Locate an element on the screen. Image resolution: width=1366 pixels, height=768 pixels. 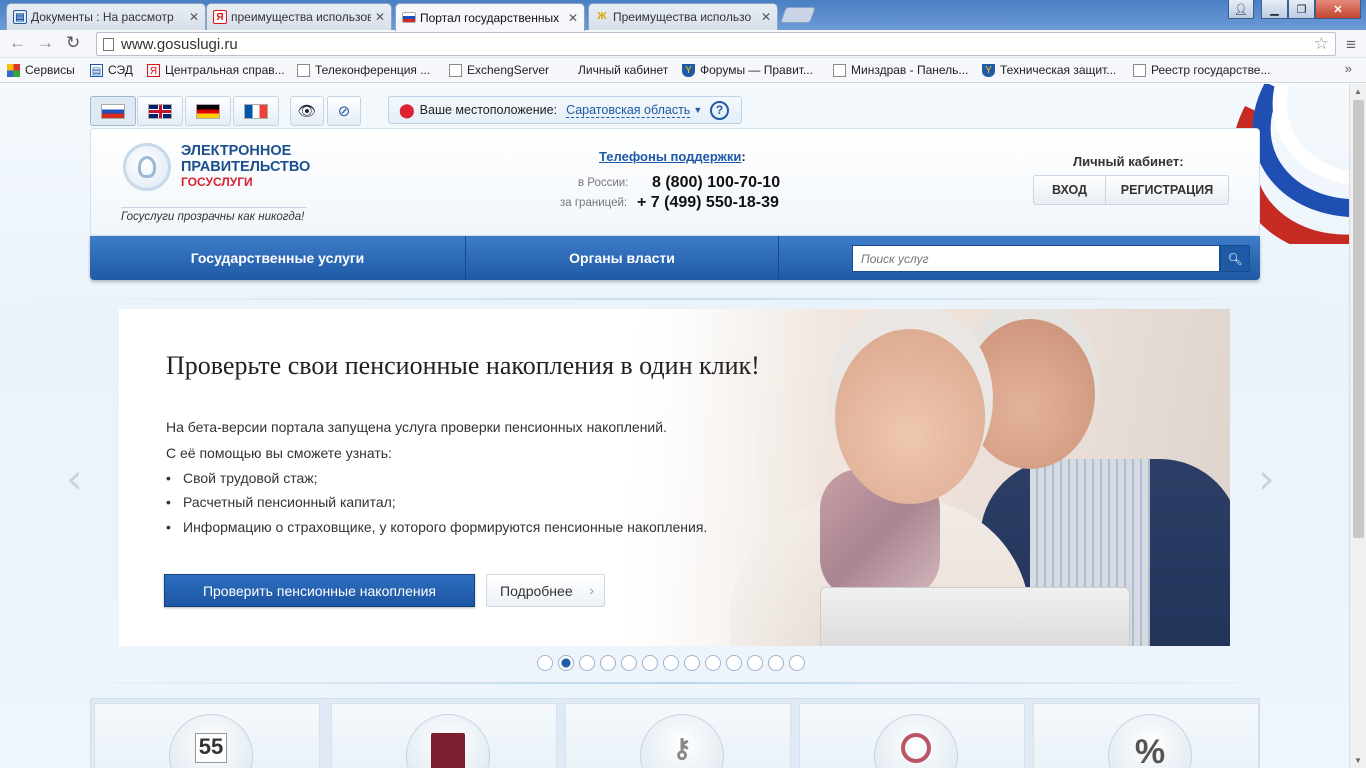
nav-authorities: Органы власти is located at coordinates (622, 258).